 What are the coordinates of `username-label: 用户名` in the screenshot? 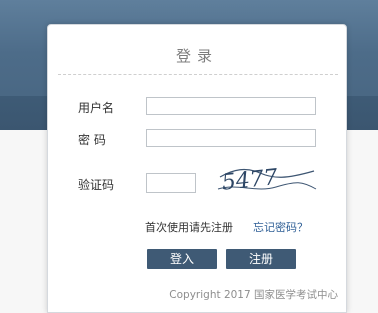 It's located at (96, 108).